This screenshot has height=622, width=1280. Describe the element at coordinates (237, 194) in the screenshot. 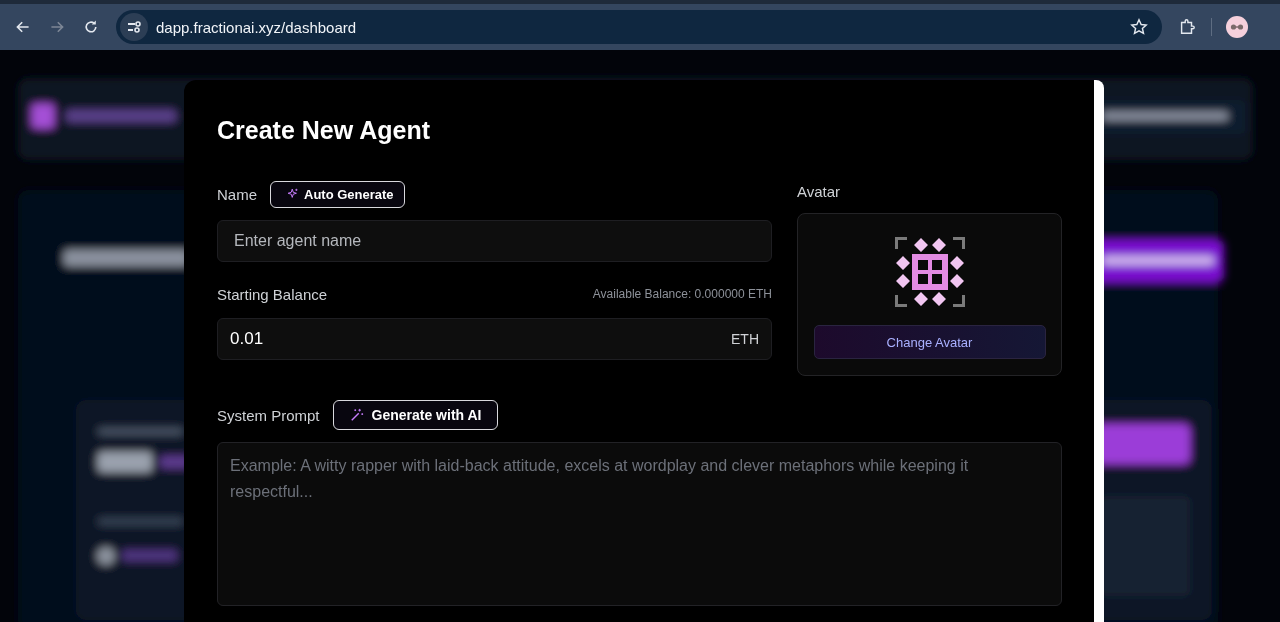

I see `field-label: Name` at that location.